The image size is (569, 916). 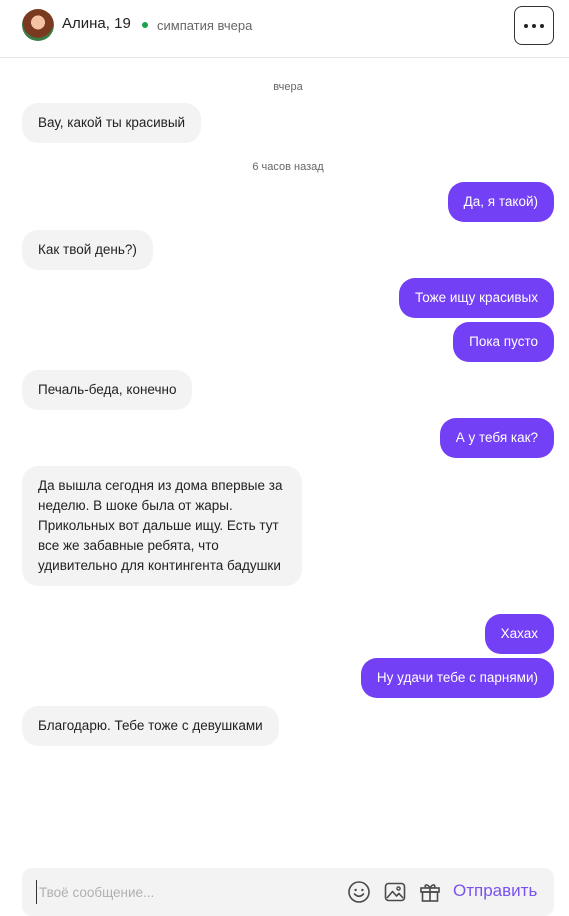 I want to click on outgoing-message: А у тебя как?, so click(x=496, y=438).